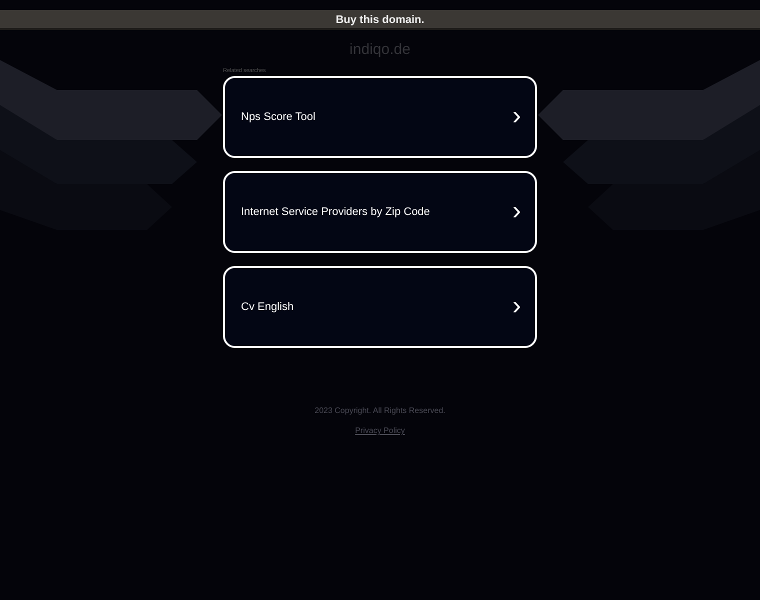 This screenshot has height=600, width=760. Describe the element at coordinates (380, 117) in the screenshot. I see `related-search-link: Nps Score Tool ›` at that location.